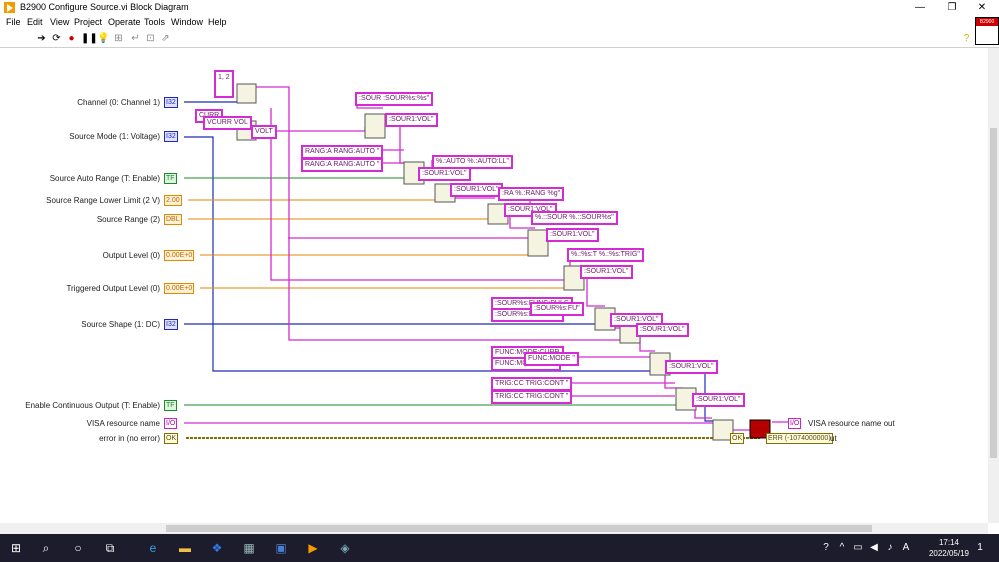  I want to click on sour1-output-2: :SOUR1:VOL", so click(444, 174).